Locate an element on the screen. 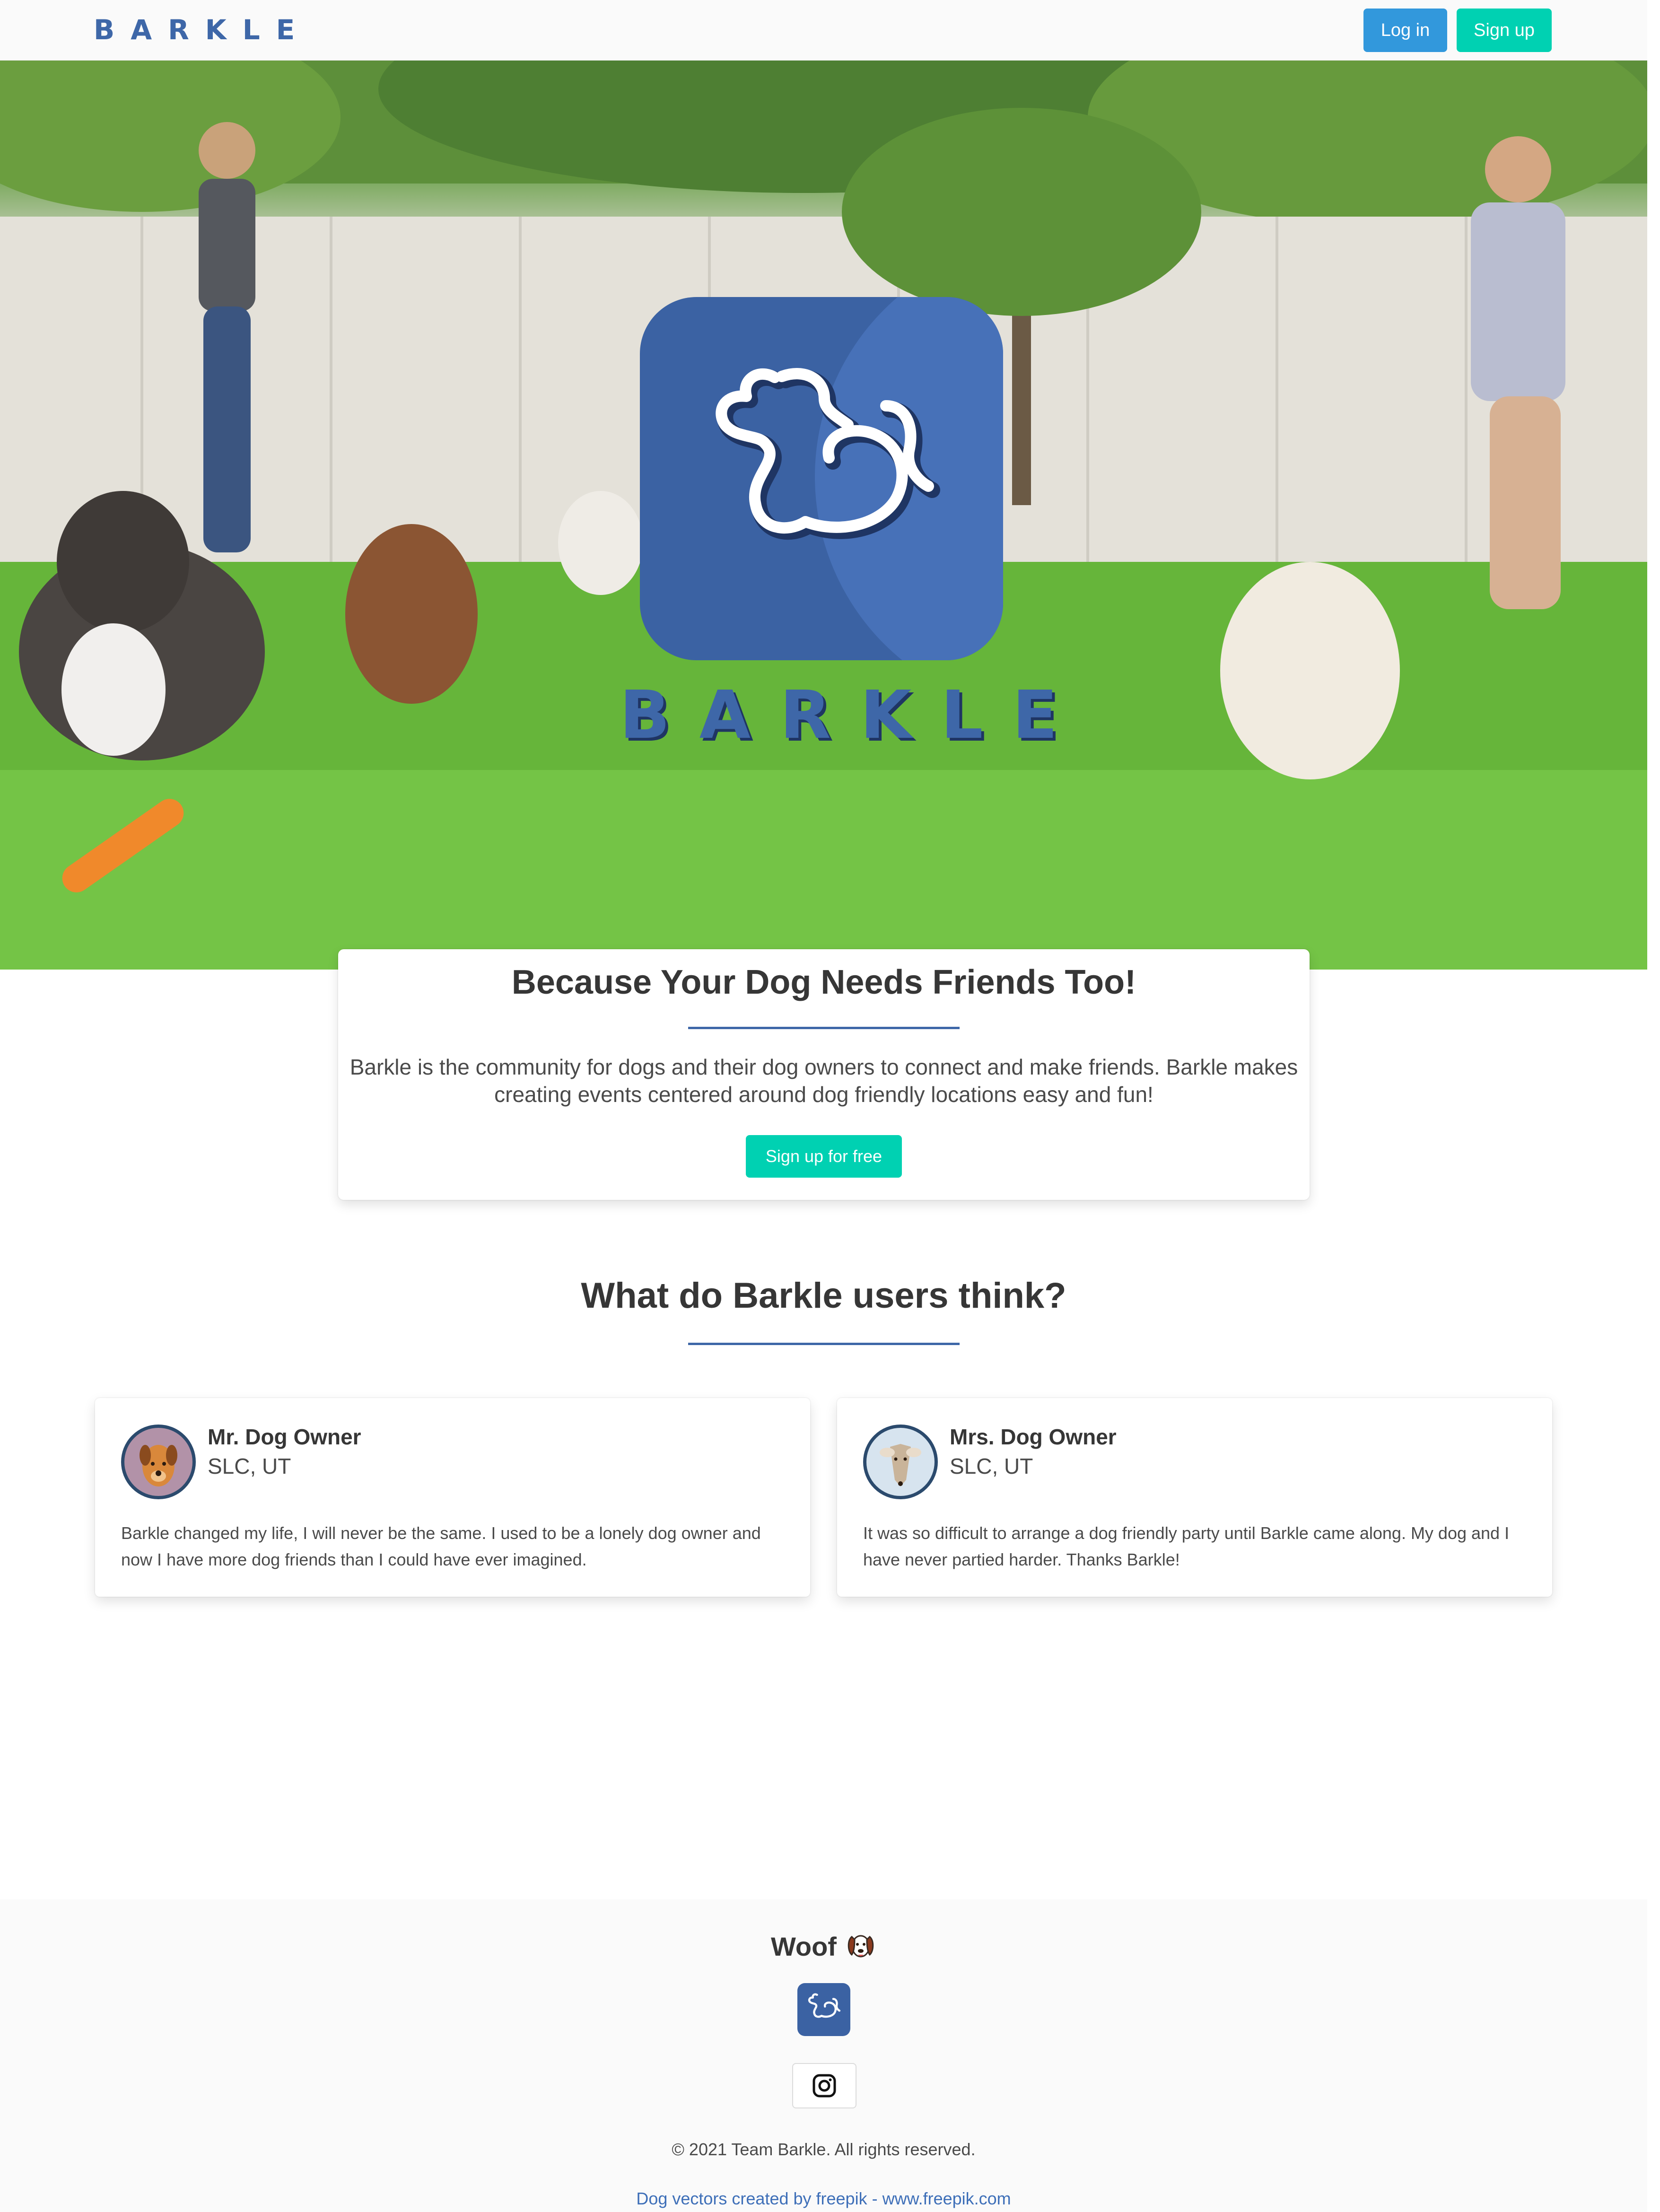 Image resolution: width=1660 pixels, height=2212 pixels. testimonial-name: Mr. Dog Owner is located at coordinates (284, 1437).